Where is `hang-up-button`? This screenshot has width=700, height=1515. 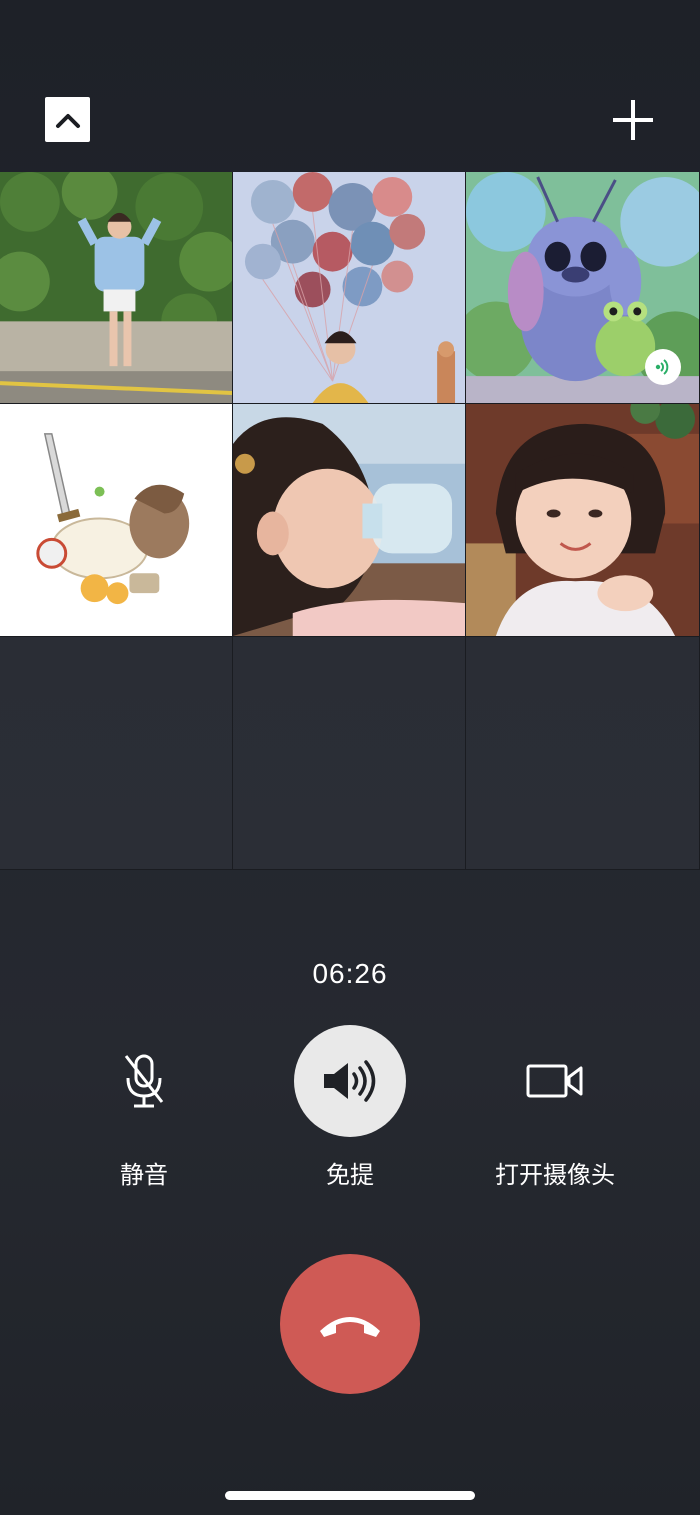 hang-up-button is located at coordinates (350, 1324).